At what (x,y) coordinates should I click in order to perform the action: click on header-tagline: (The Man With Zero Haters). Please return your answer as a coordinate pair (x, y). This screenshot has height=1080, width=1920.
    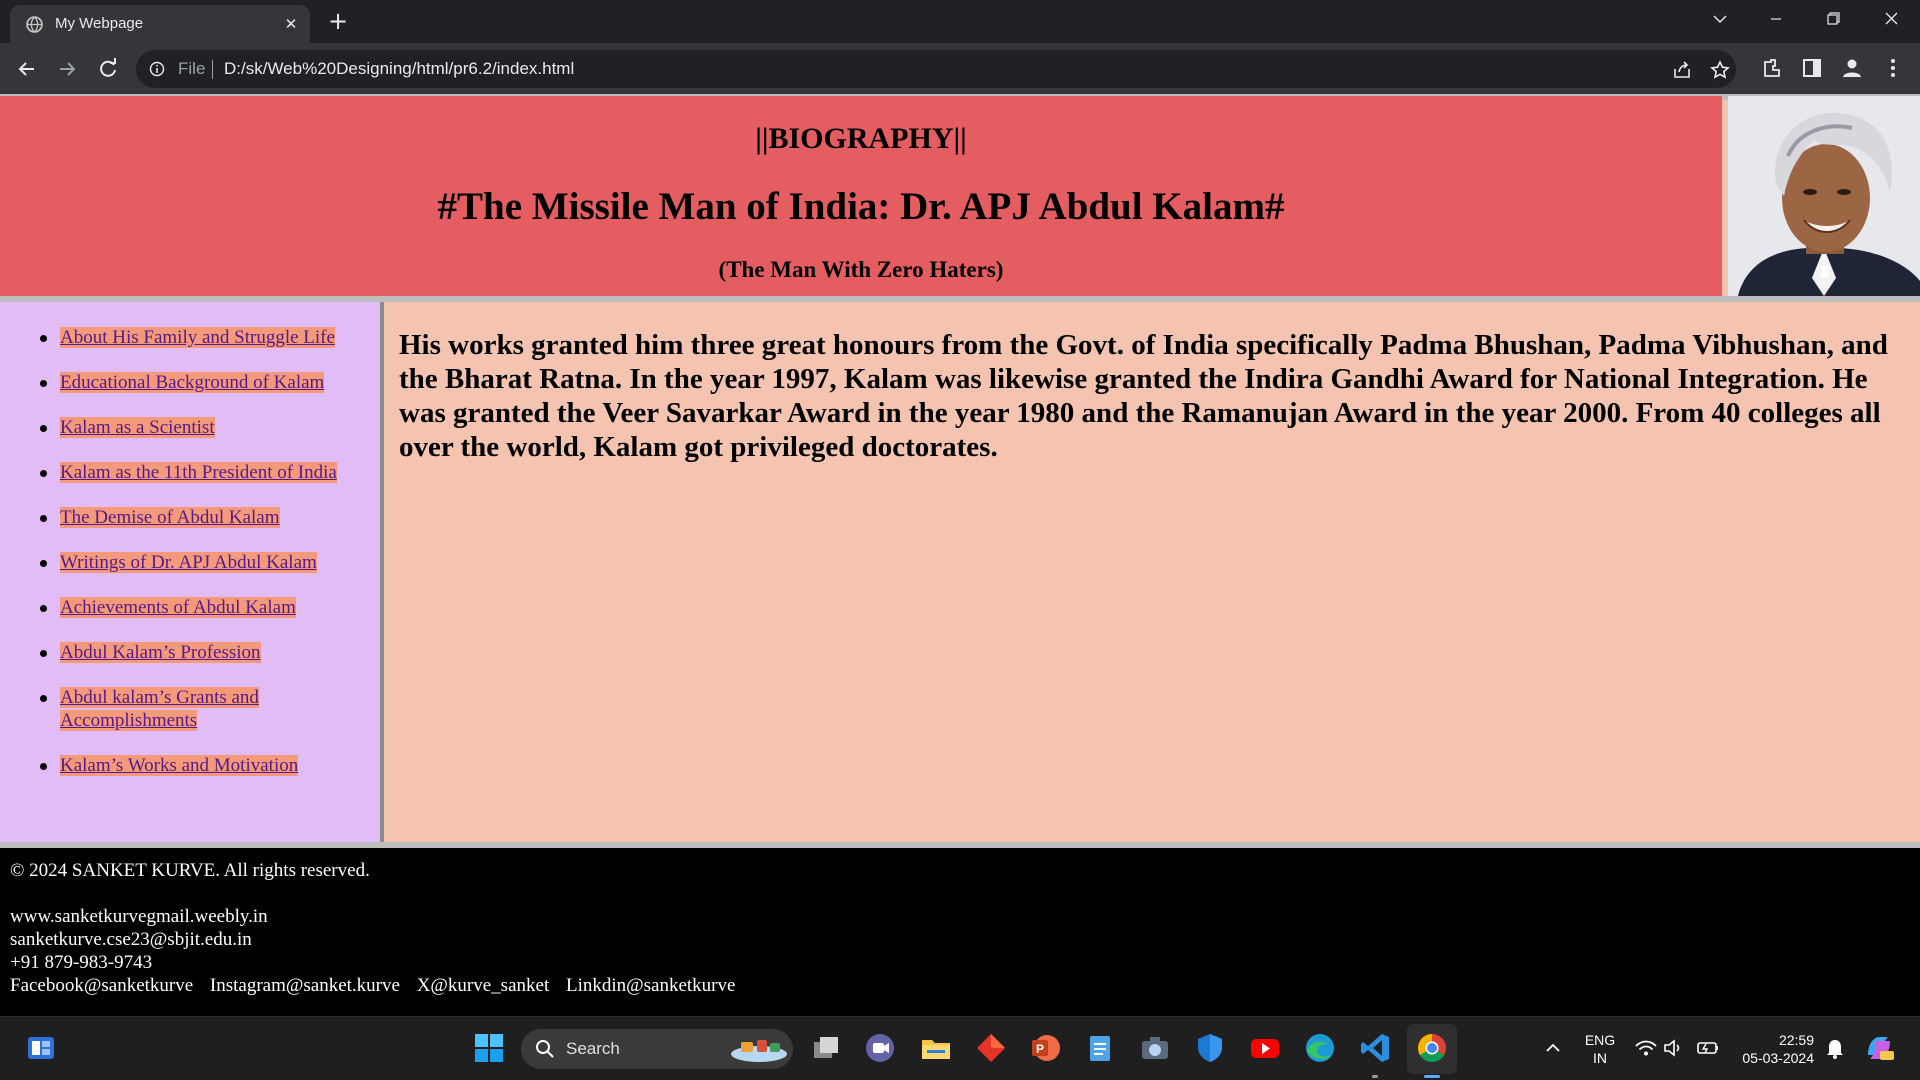
    Looking at the image, I should click on (861, 269).